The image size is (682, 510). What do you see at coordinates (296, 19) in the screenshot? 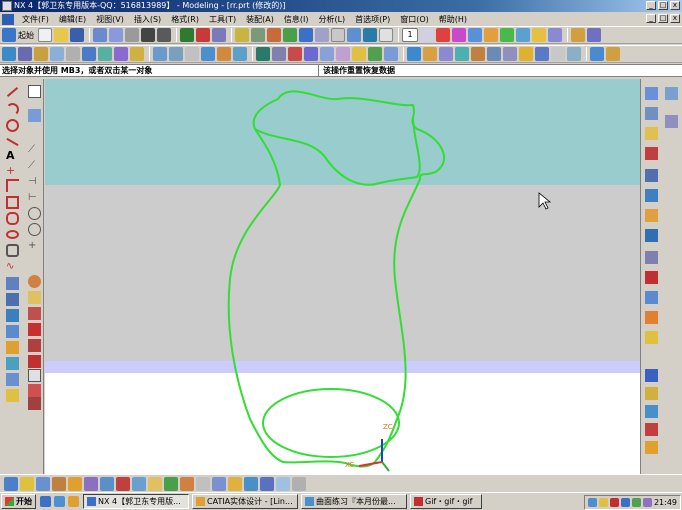
I see `menu-information: 信息(I)` at bounding box center [296, 19].